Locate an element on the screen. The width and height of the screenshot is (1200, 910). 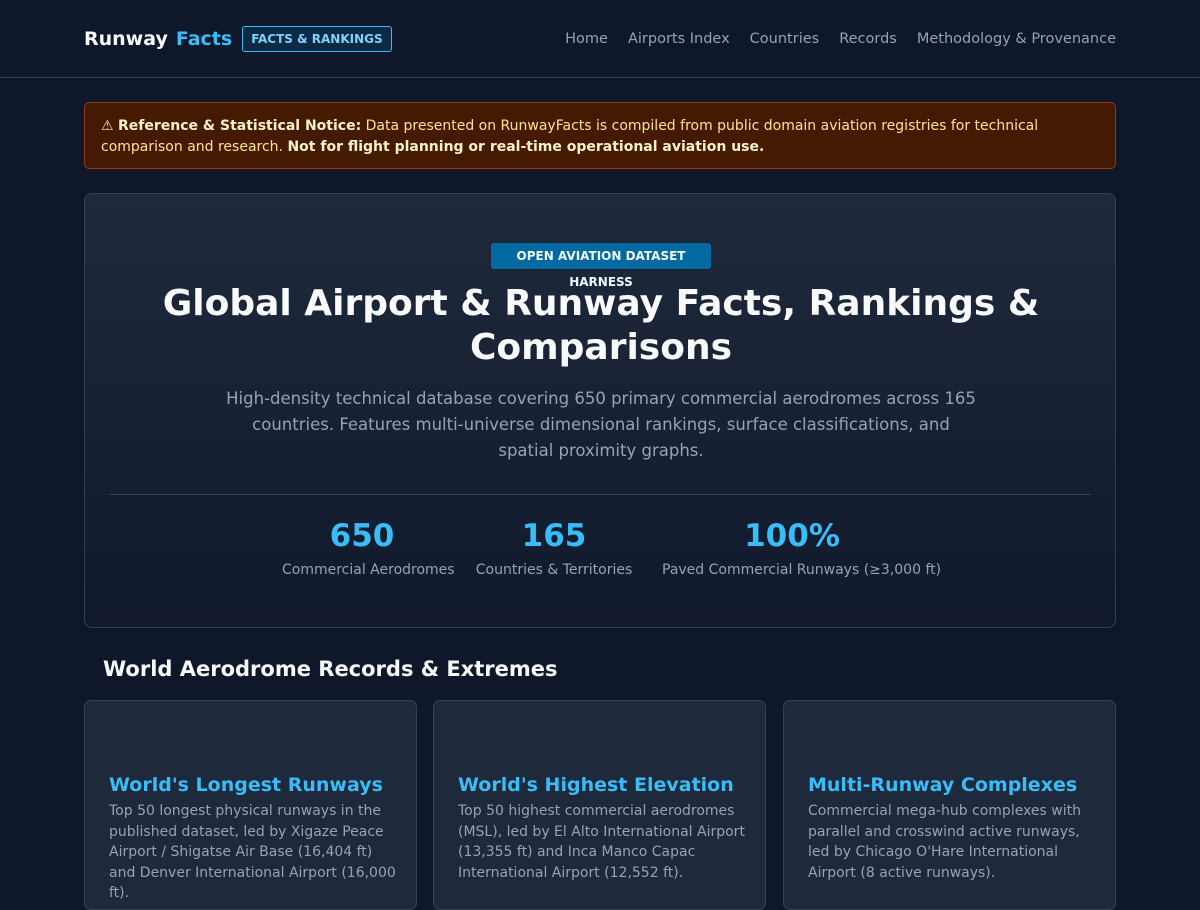
nav-airports-index: Airports Index is located at coordinates (679, 39).